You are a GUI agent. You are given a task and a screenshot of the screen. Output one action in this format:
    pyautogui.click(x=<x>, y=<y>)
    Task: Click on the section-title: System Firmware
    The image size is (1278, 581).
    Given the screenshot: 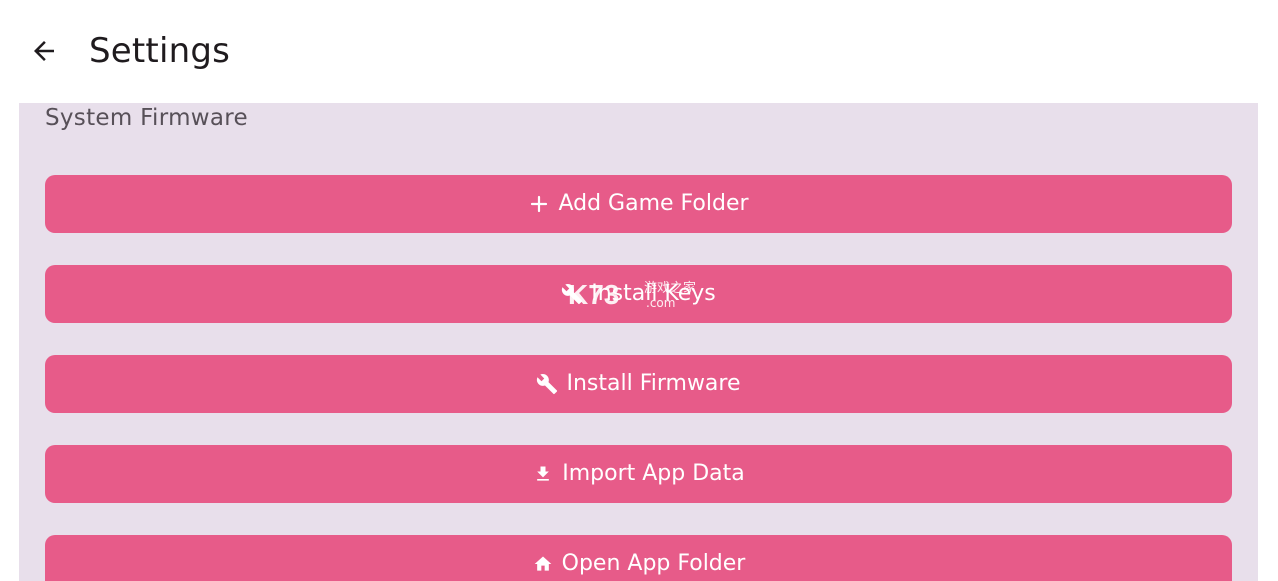 What is the action you would take?
    pyautogui.click(x=146, y=118)
    